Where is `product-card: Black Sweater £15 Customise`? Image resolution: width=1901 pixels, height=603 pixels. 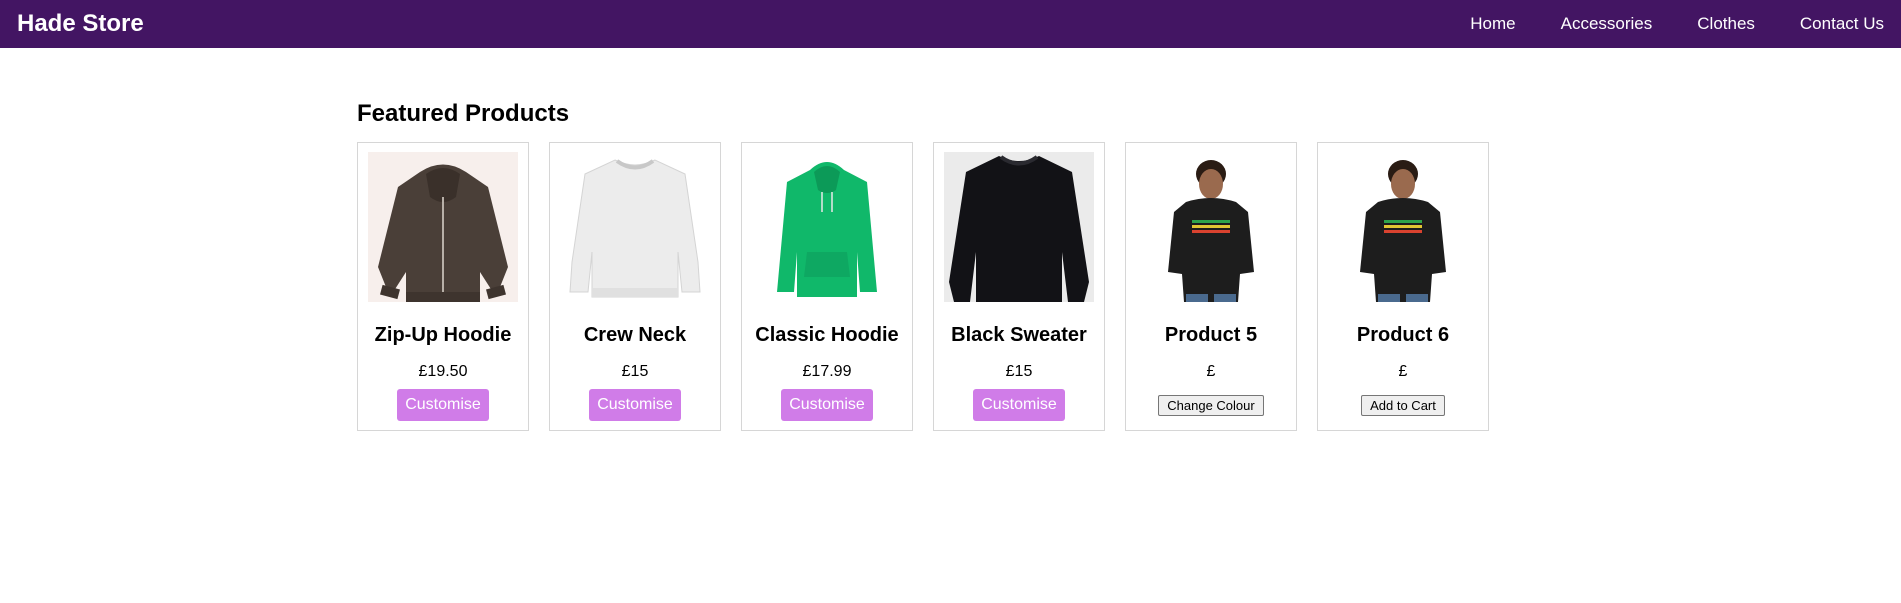
product-card: Black Sweater £15 Customise is located at coordinates (1019, 286).